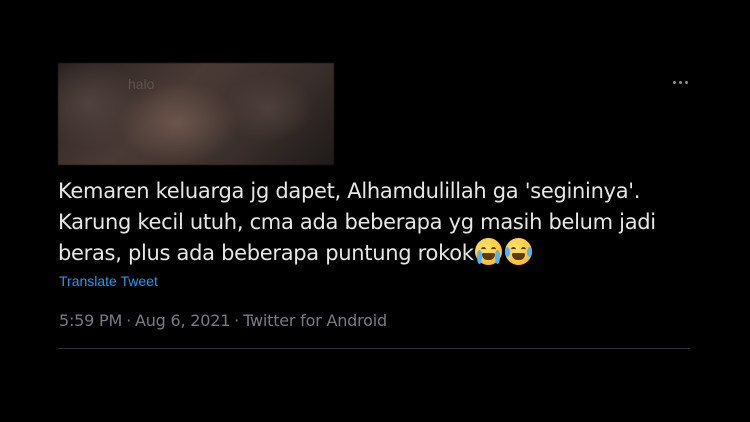  What do you see at coordinates (90, 320) in the screenshot?
I see `tweet-time: 5:59 PM` at bounding box center [90, 320].